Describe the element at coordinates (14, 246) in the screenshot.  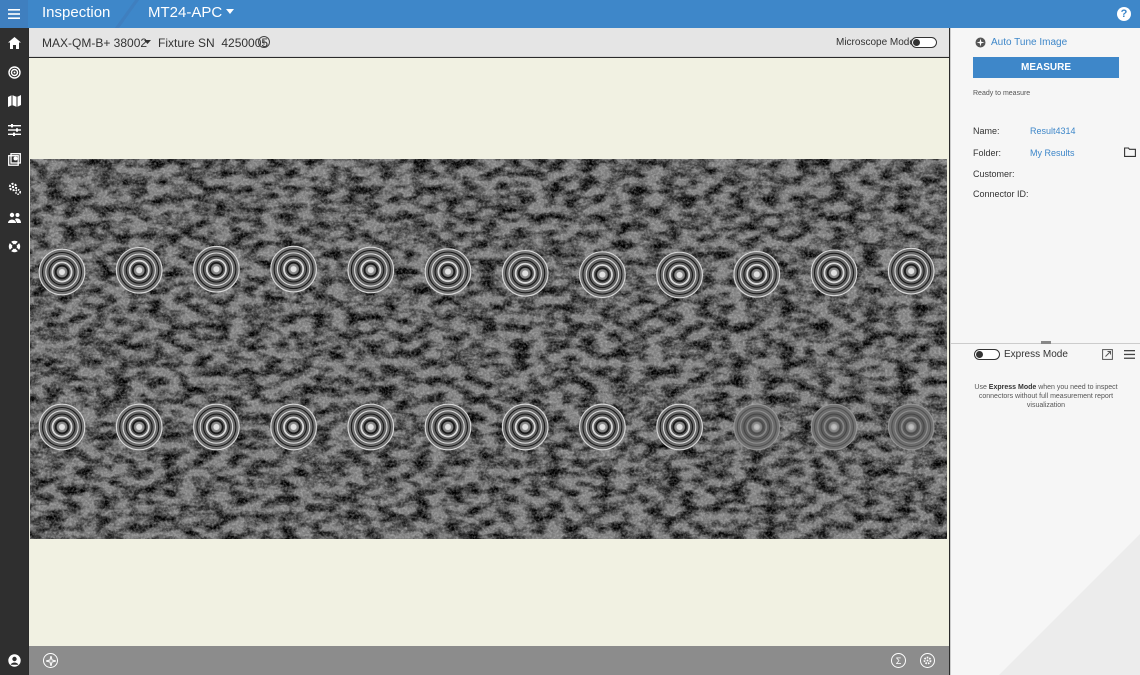
I see `lifebuoy-icon` at that location.